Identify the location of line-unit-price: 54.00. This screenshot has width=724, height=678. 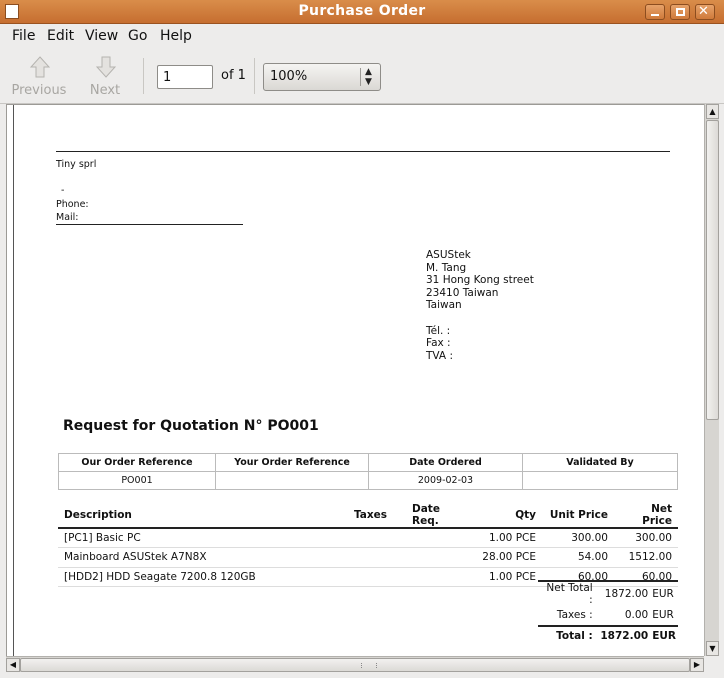
(578, 557).